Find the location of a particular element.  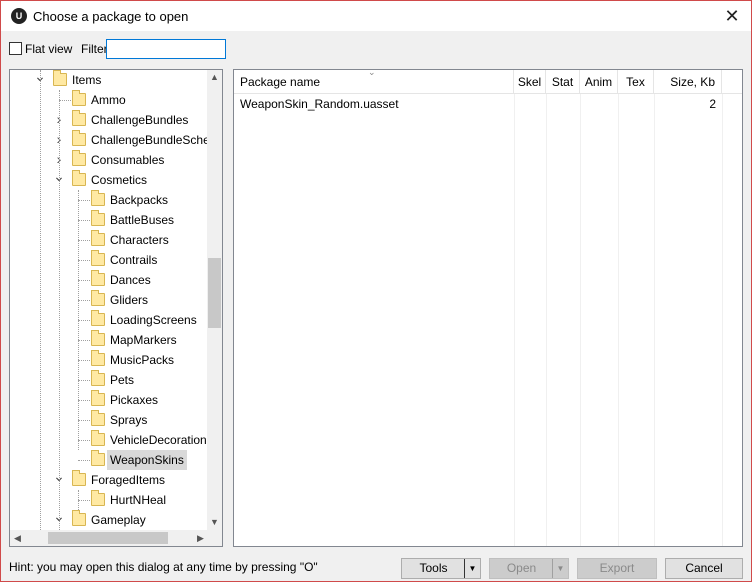

scroll-up-icon: ▲ is located at coordinates (214, 77).